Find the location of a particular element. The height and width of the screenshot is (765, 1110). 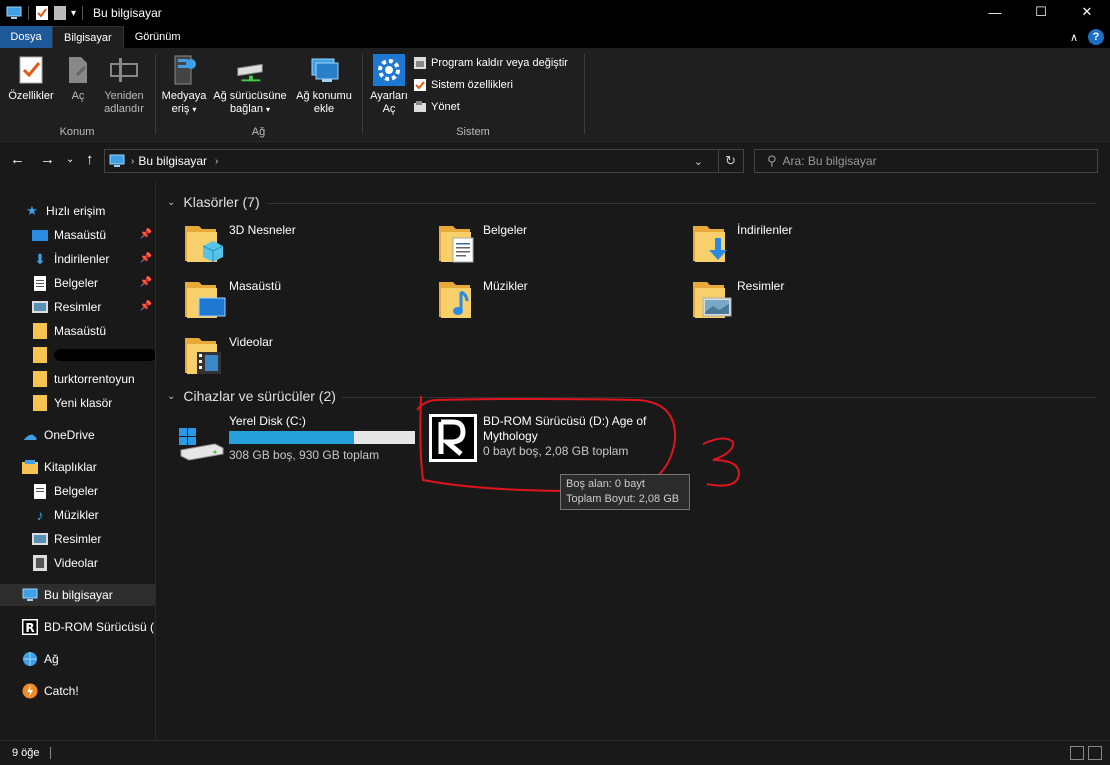

drive-d-name-line2: Mythology is located at coordinates (510, 436).